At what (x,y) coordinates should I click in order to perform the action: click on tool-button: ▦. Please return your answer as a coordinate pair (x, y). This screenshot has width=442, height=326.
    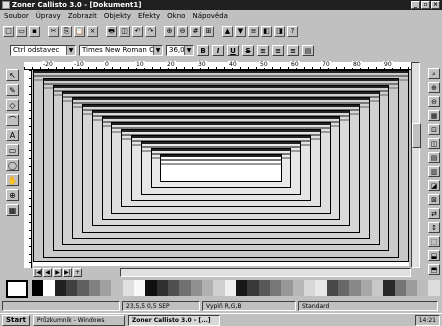
    Looking at the image, I should click on (12, 210).